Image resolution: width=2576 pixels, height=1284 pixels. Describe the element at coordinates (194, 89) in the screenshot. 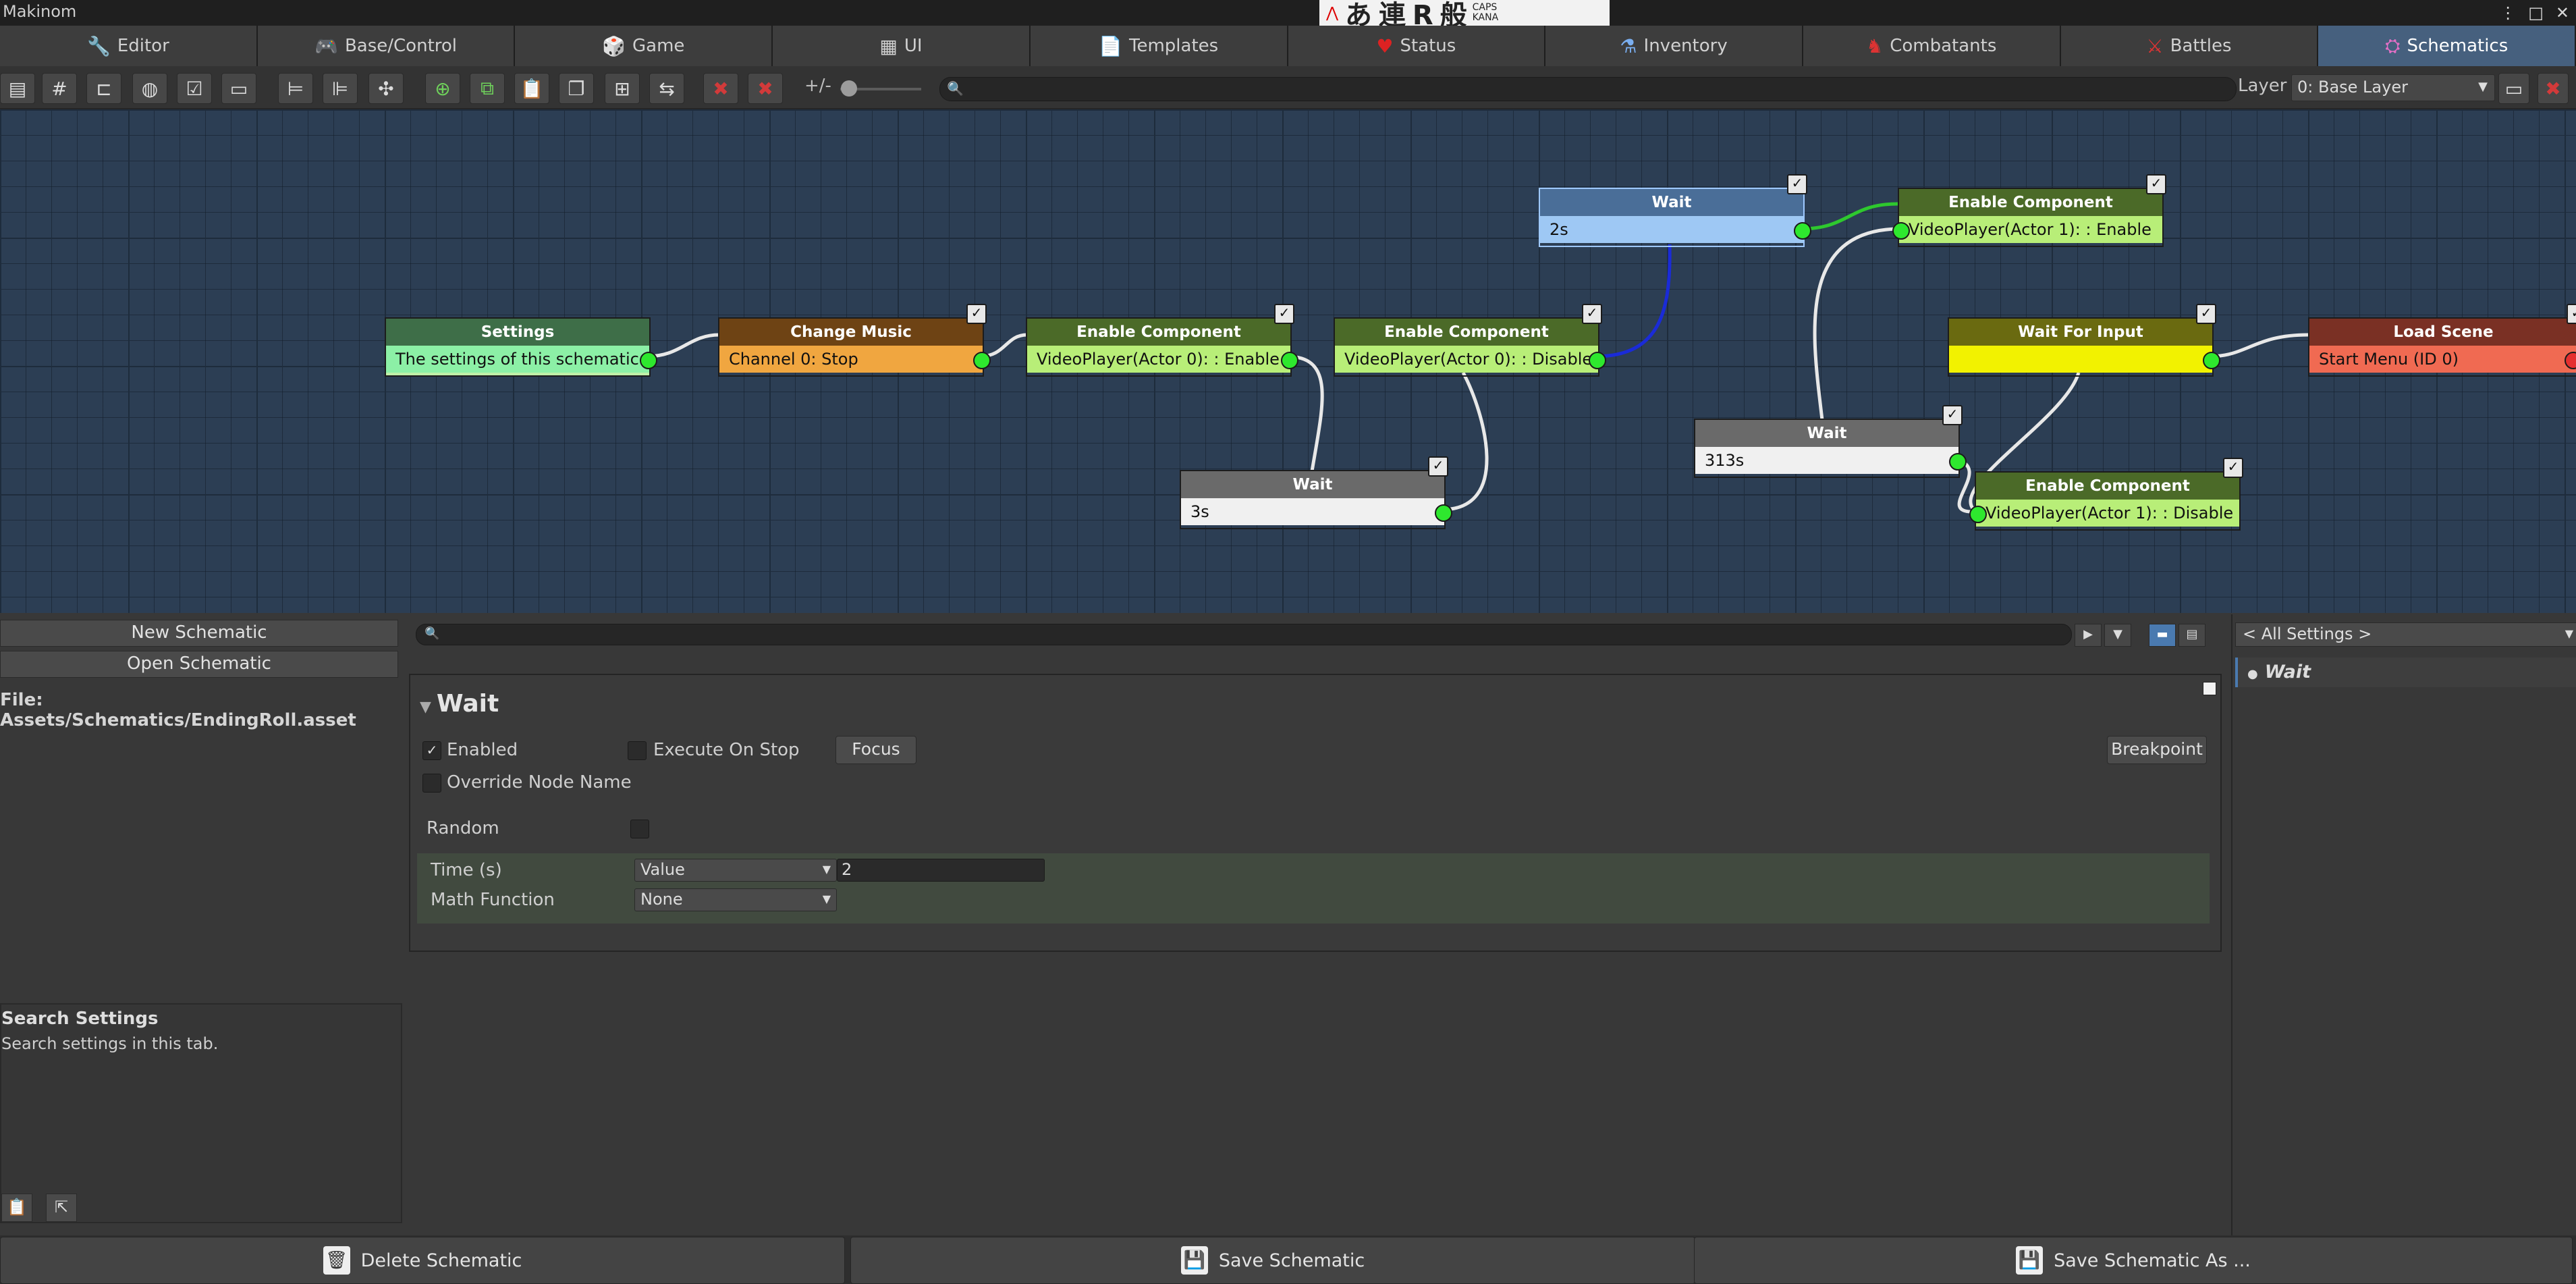

I see `select-icon: ☑` at that location.